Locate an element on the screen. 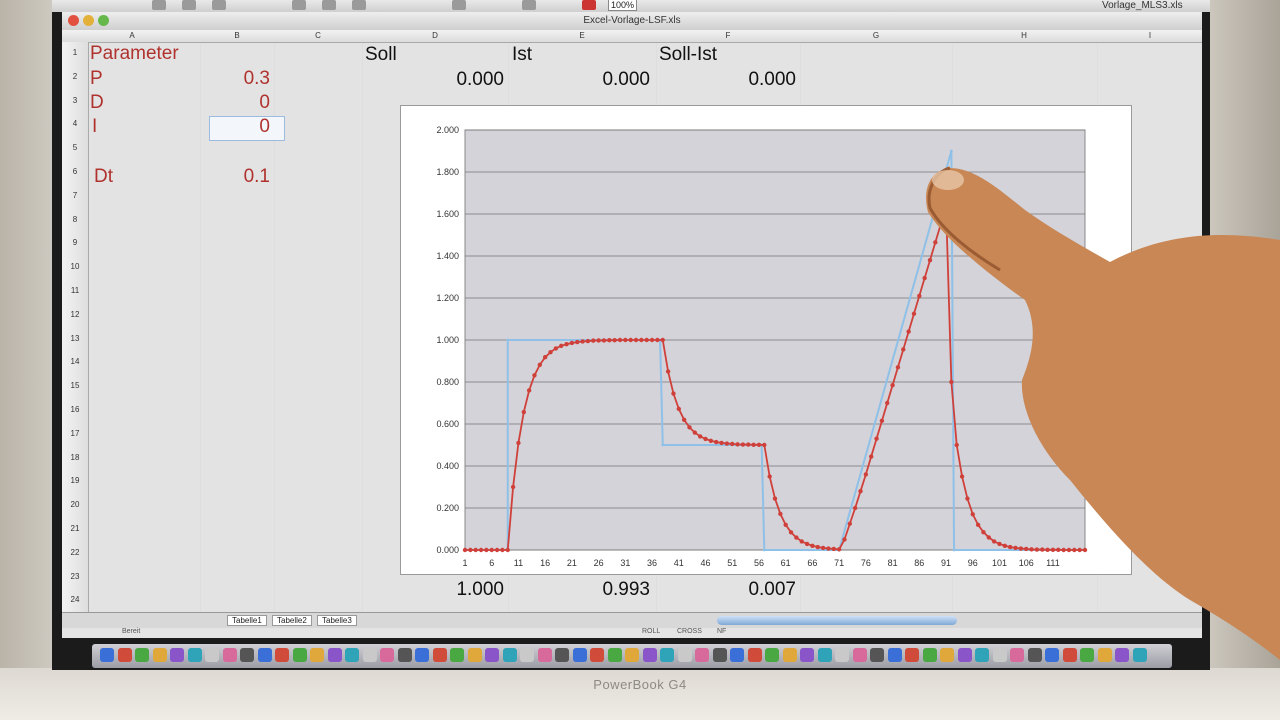 Image resolution: width=1280 pixels, height=720 pixels. cell-e1: Ist is located at coordinates (522, 55).